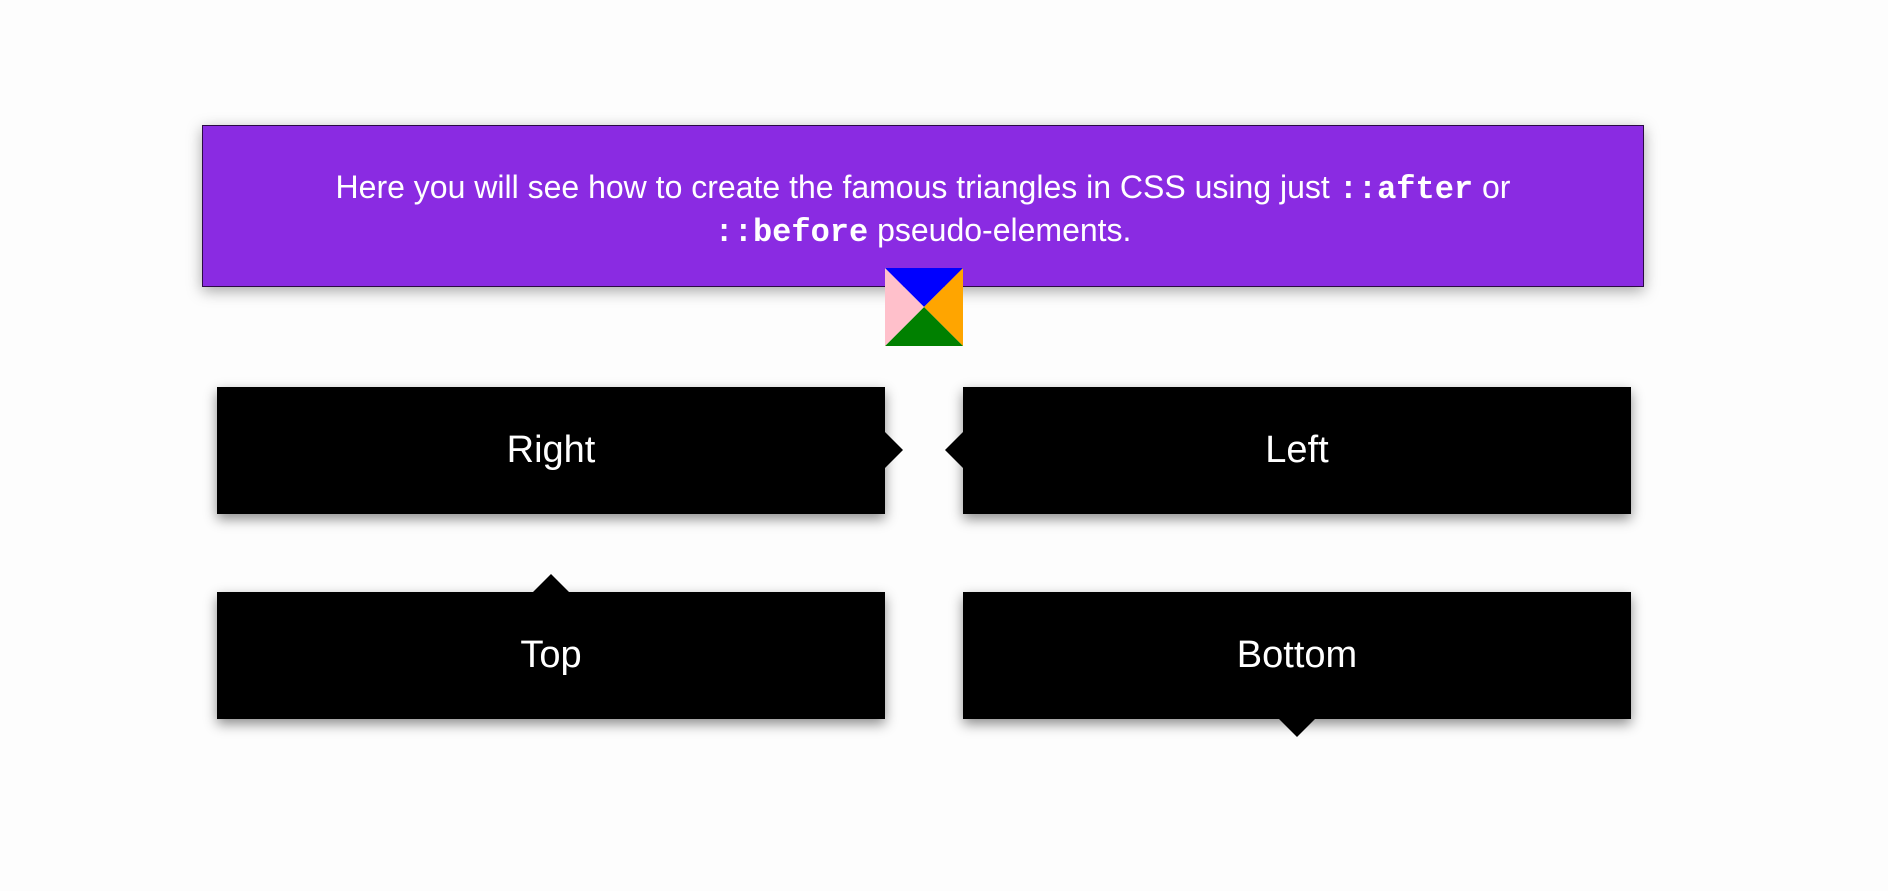 The image size is (1888, 891). What do you see at coordinates (1297, 450) in the screenshot?
I see `tooltip-left-label: Left` at bounding box center [1297, 450].